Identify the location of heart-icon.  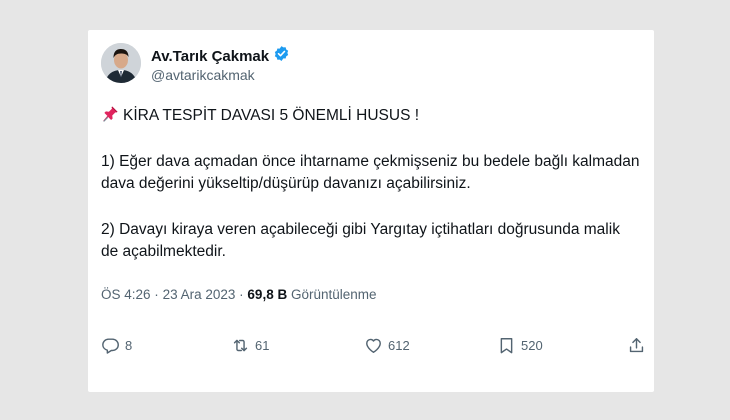
(373, 345).